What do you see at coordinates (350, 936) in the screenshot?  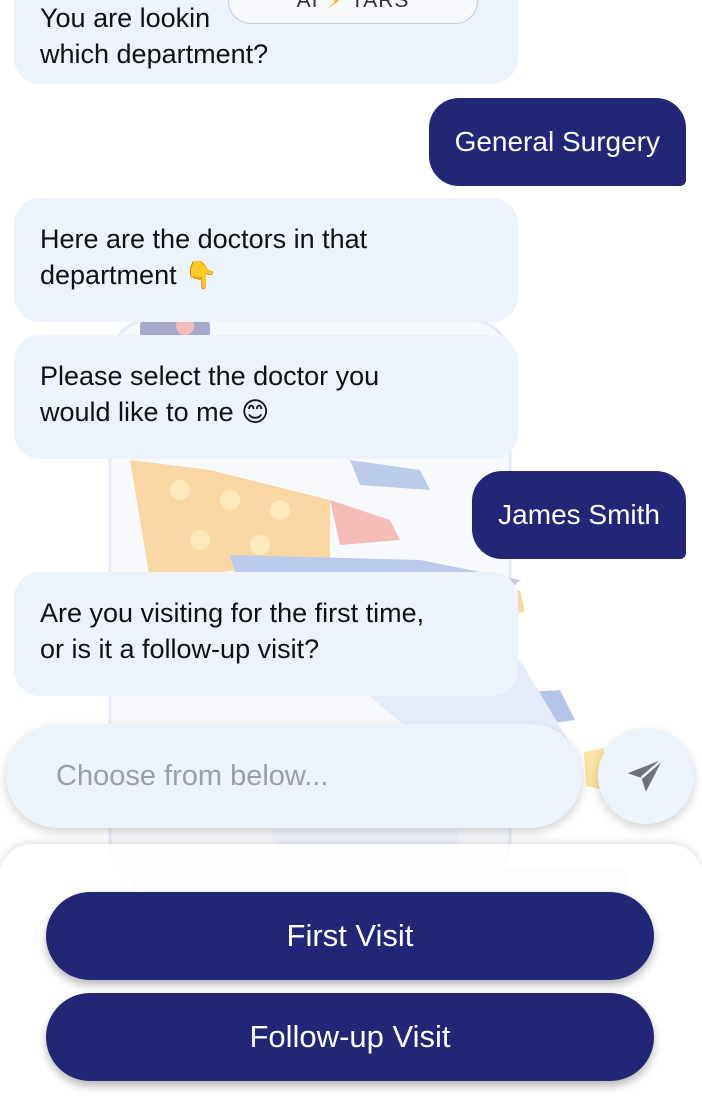 I see `first-visit-button: First Visit` at bounding box center [350, 936].